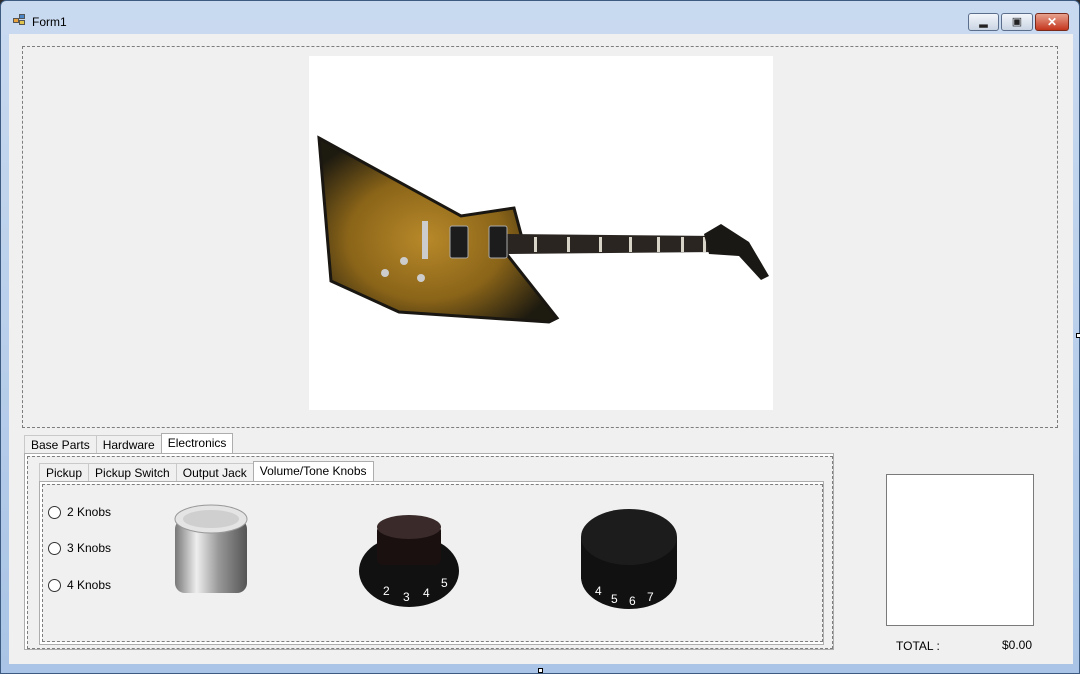 The image size is (1080, 674). Describe the element at coordinates (960, 550) in the screenshot. I see `summary-box` at that location.